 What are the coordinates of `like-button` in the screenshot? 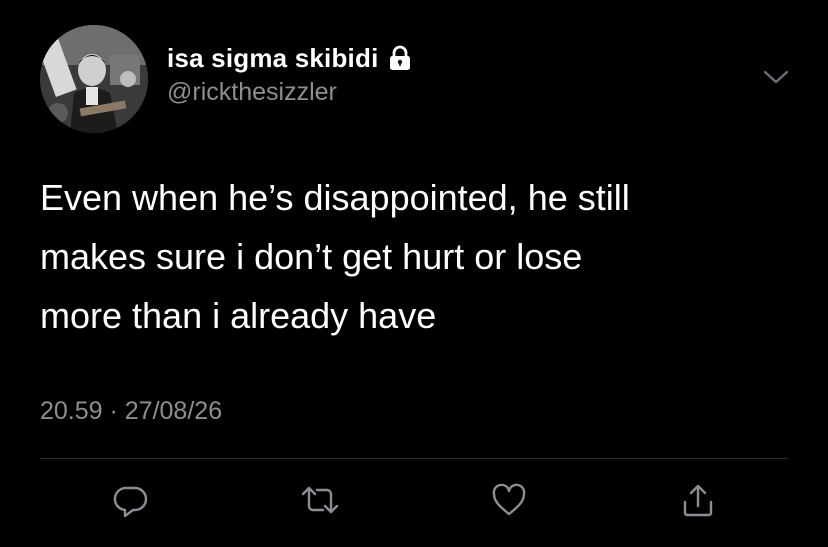 It's located at (509, 500).